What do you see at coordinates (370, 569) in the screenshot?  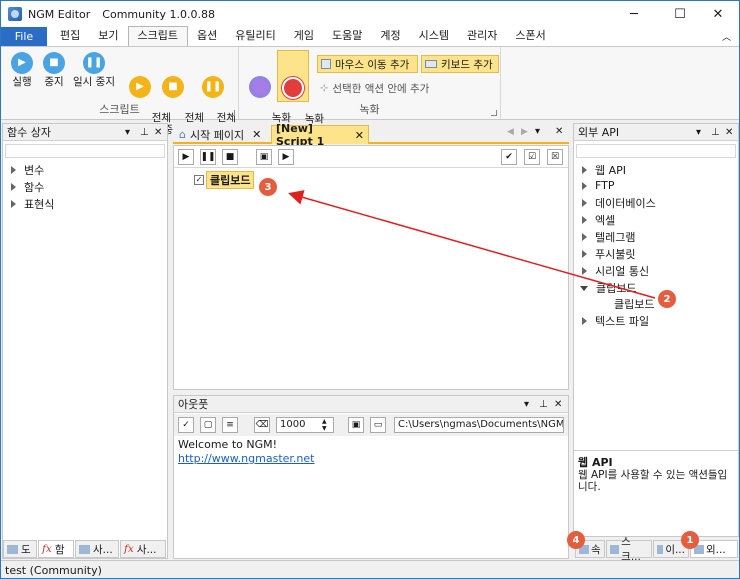 I see `status-bar: test (Community)` at bounding box center [370, 569].